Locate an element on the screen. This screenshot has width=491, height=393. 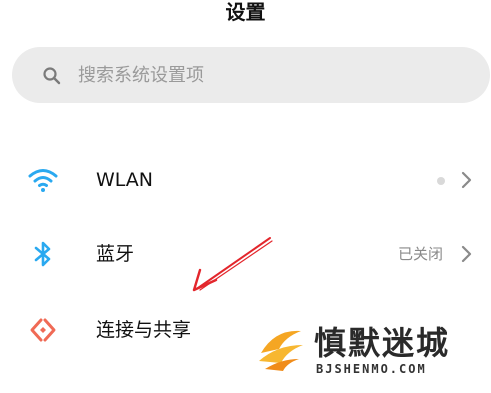
settings-item-label: WLAN is located at coordinates (125, 180).